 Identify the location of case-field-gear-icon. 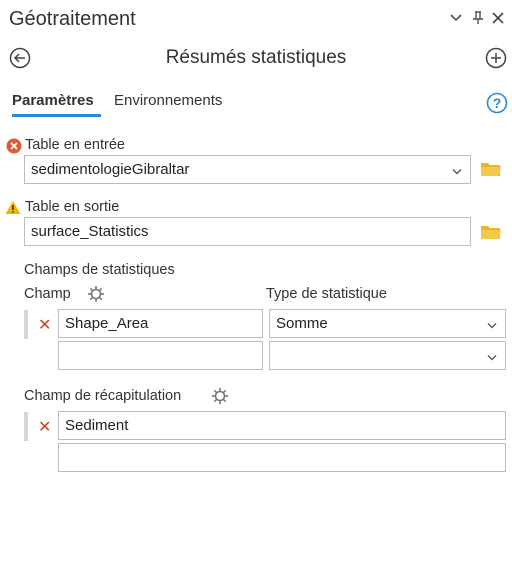
(220, 396).